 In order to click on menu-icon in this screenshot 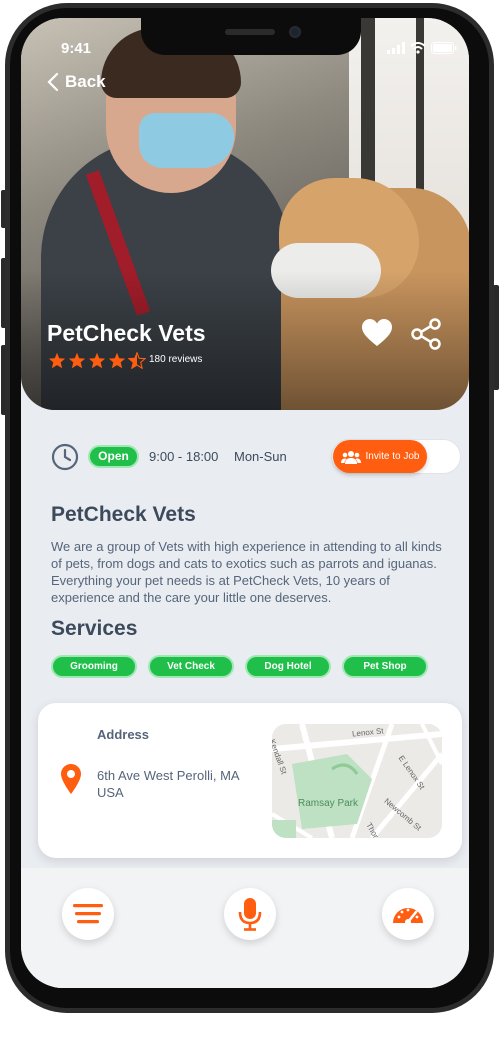, I will do `click(88, 914)`.